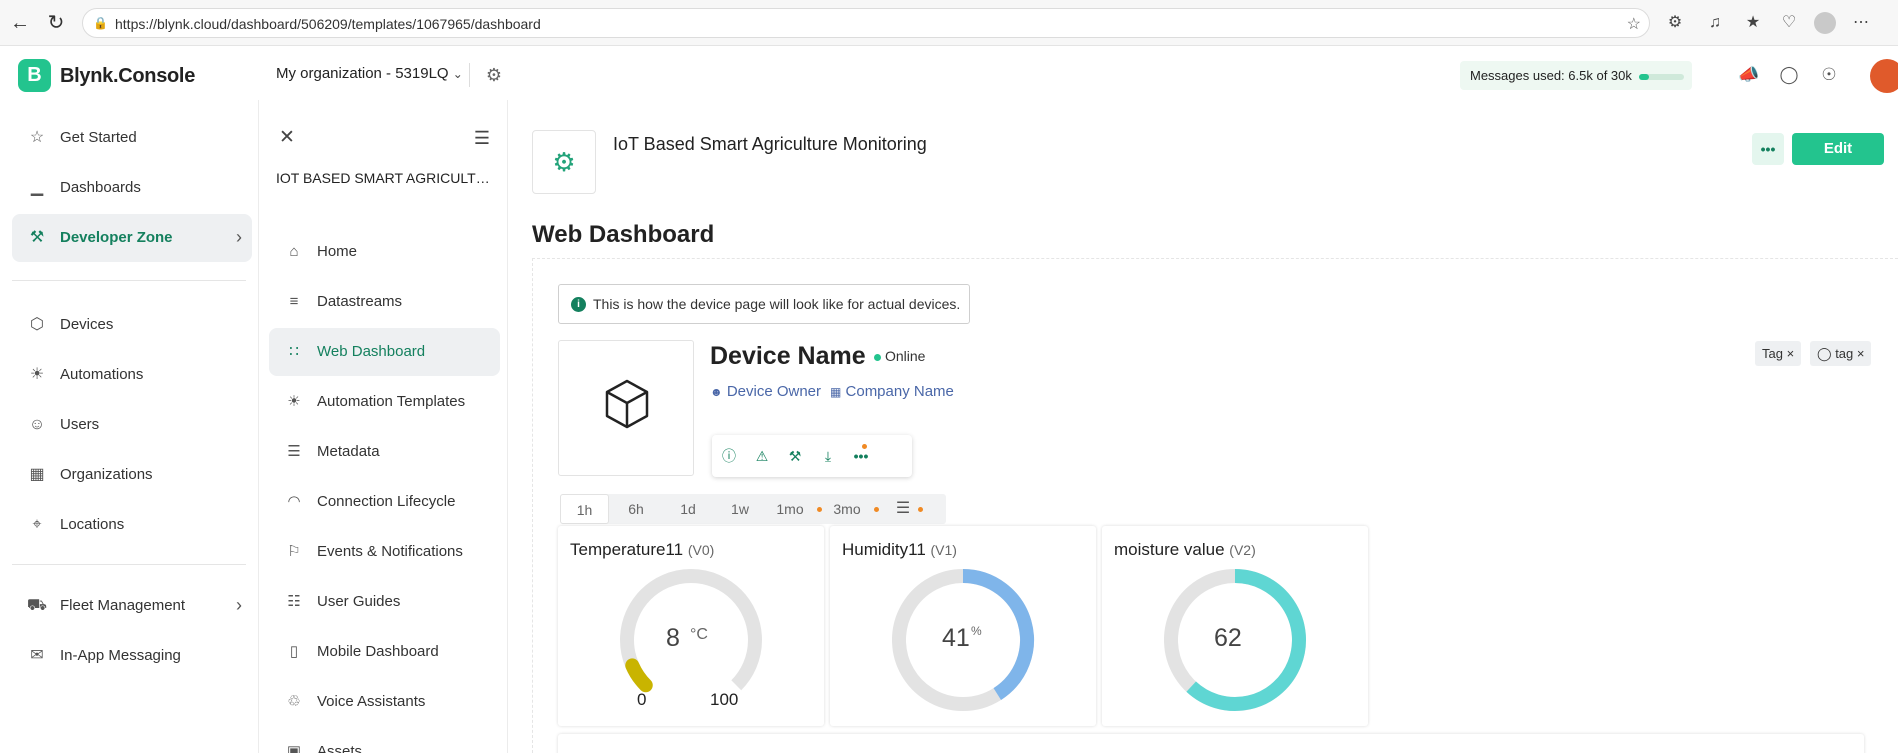 The image size is (1898, 753). I want to click on gauge-value-arc, so click(639, 675).